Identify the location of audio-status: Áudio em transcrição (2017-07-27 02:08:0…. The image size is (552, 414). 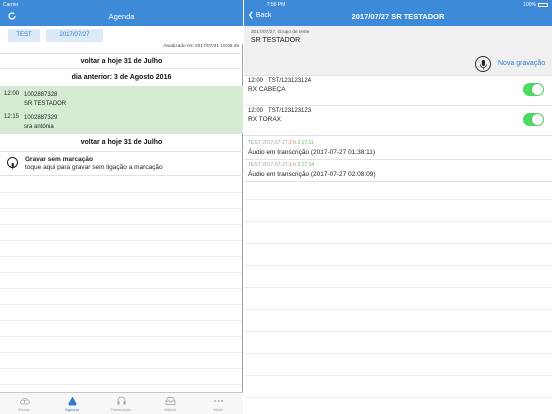
(312, 174).